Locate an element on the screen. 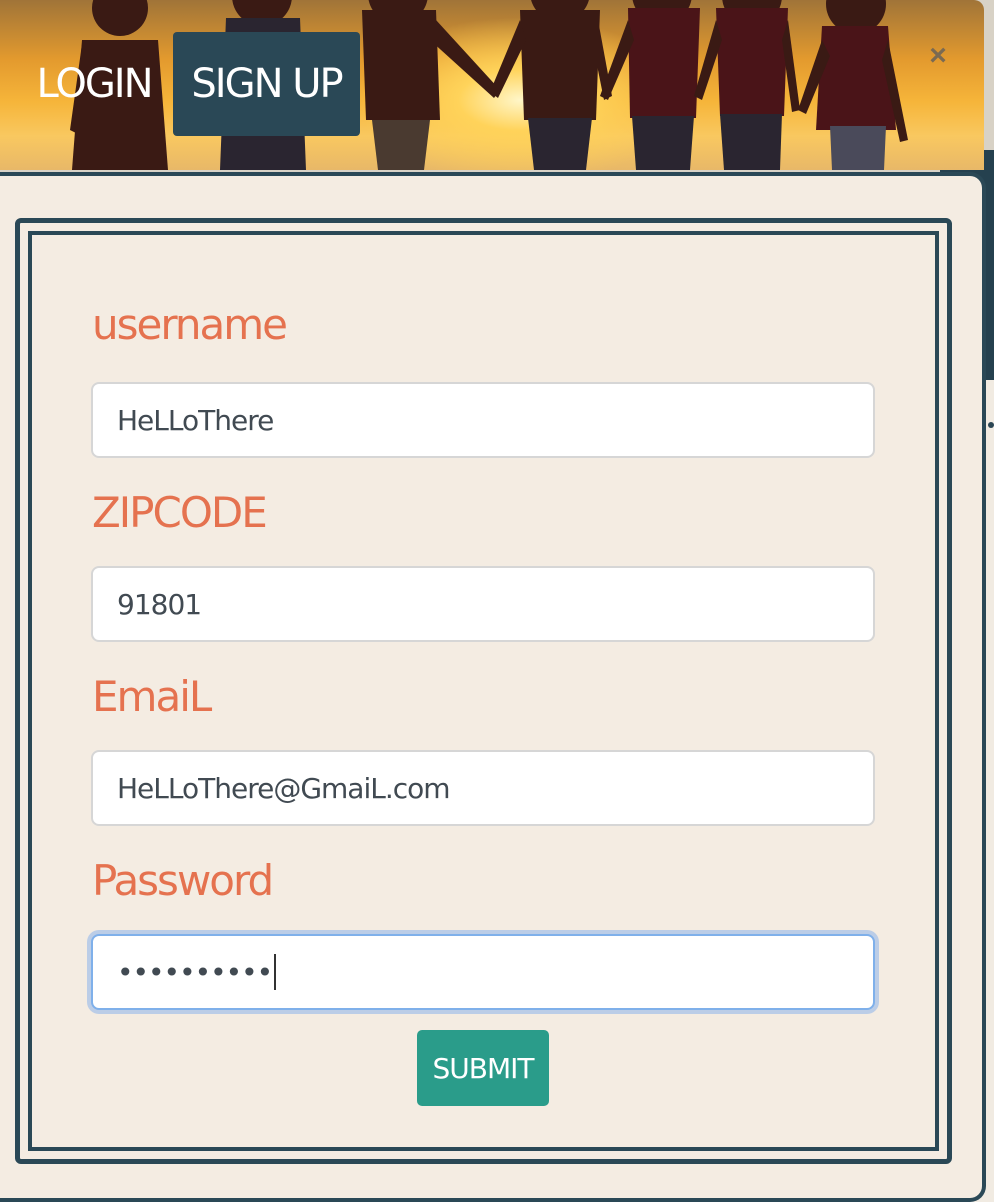  password-input: •••••••••• is located at coordinates (483, 972).